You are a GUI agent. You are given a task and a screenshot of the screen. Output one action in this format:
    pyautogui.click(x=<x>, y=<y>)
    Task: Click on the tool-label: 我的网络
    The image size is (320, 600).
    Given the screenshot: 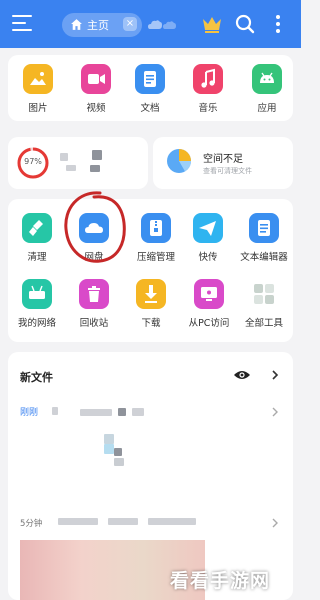 What is the action you would take?
    pyautogui.click(x=36, y=323)
    